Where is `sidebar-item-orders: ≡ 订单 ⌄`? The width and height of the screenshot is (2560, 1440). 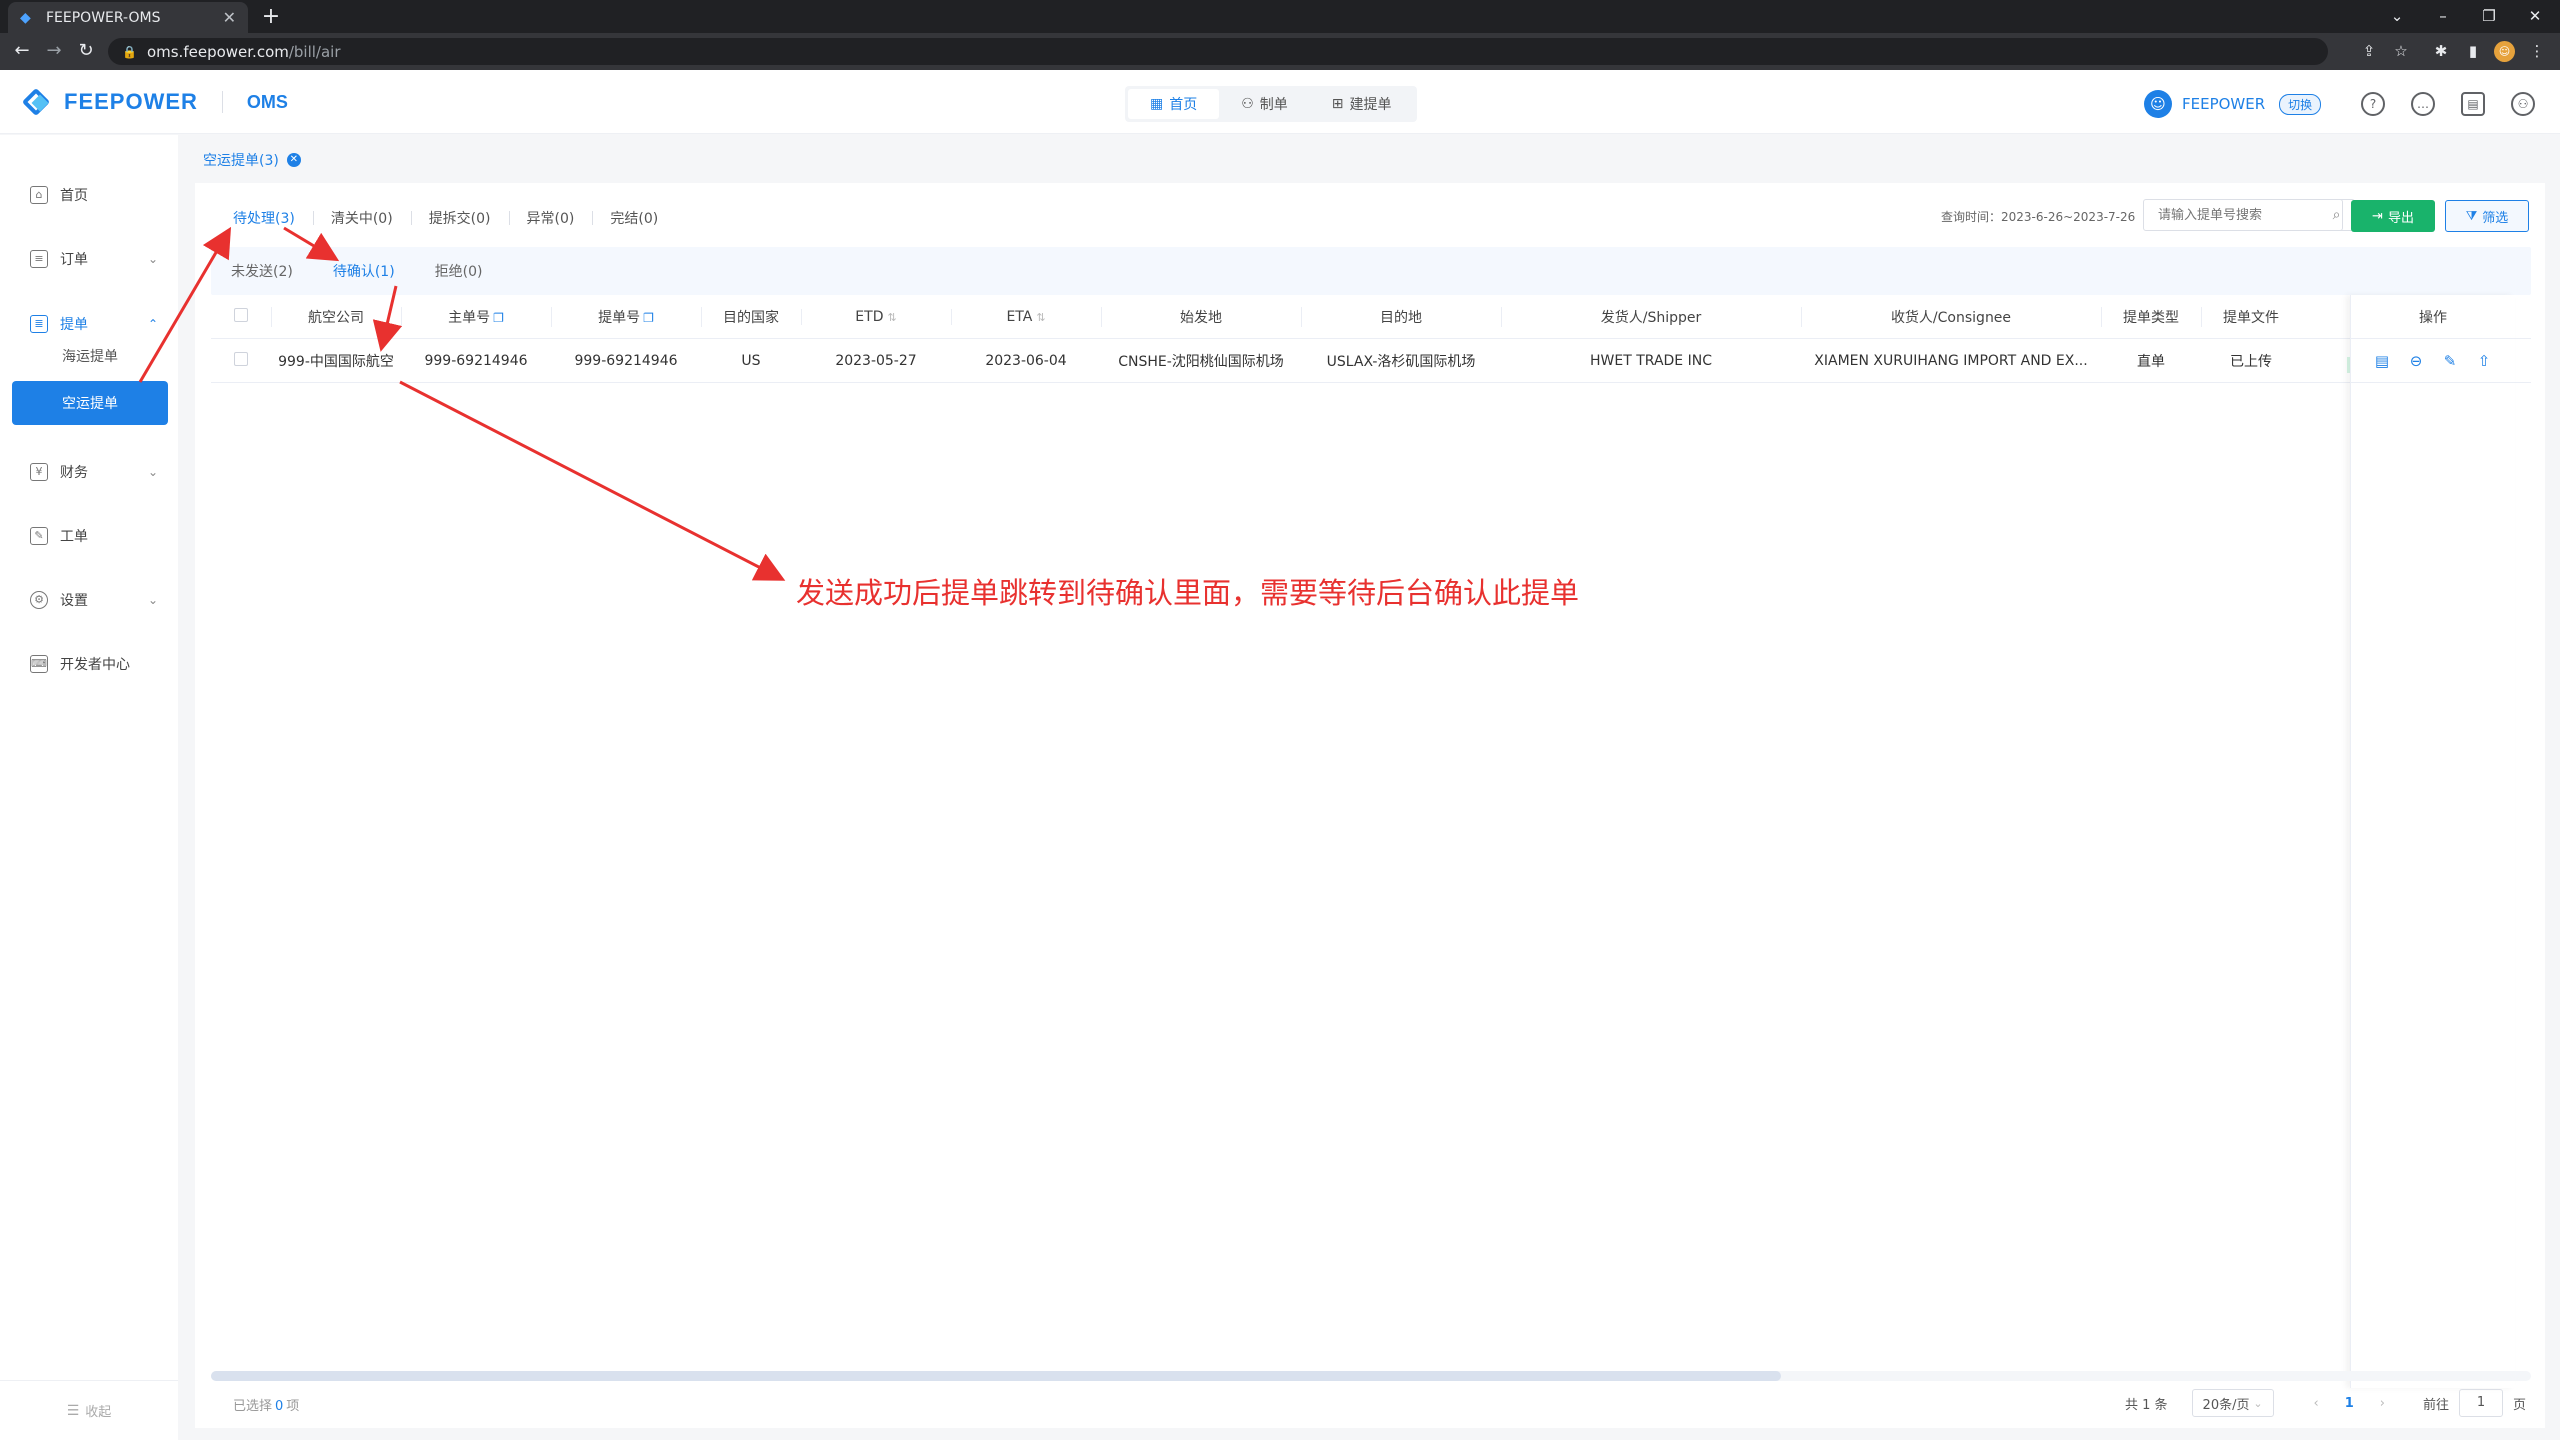
sidebar-item-orders: ≡ 订单 ⌄ is located at coordinates (89, 259).